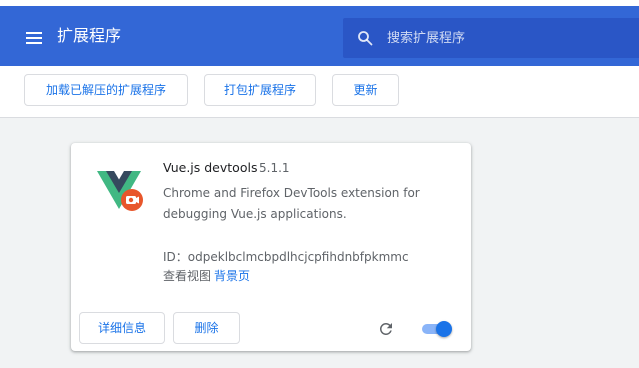  Describe the element at coordinates (271, 327) in the screenshot. I see `card-footer: 详细信息 删除` at that location.